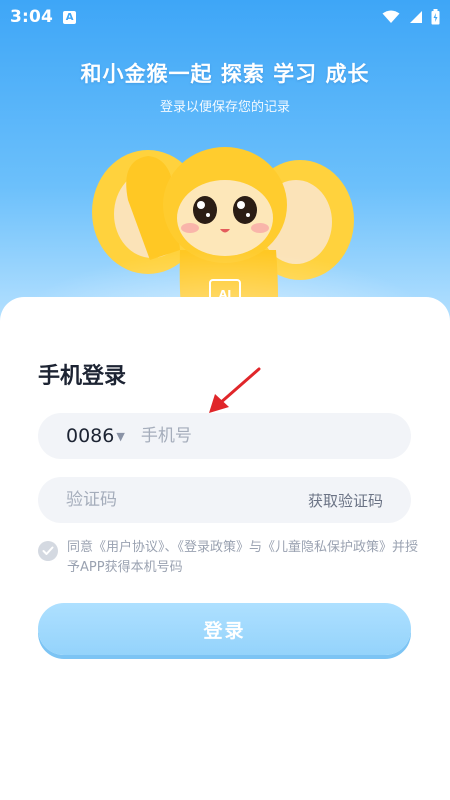 This screenshot has width=450, height=800. I want to click on check-icon, so click(48, 550).